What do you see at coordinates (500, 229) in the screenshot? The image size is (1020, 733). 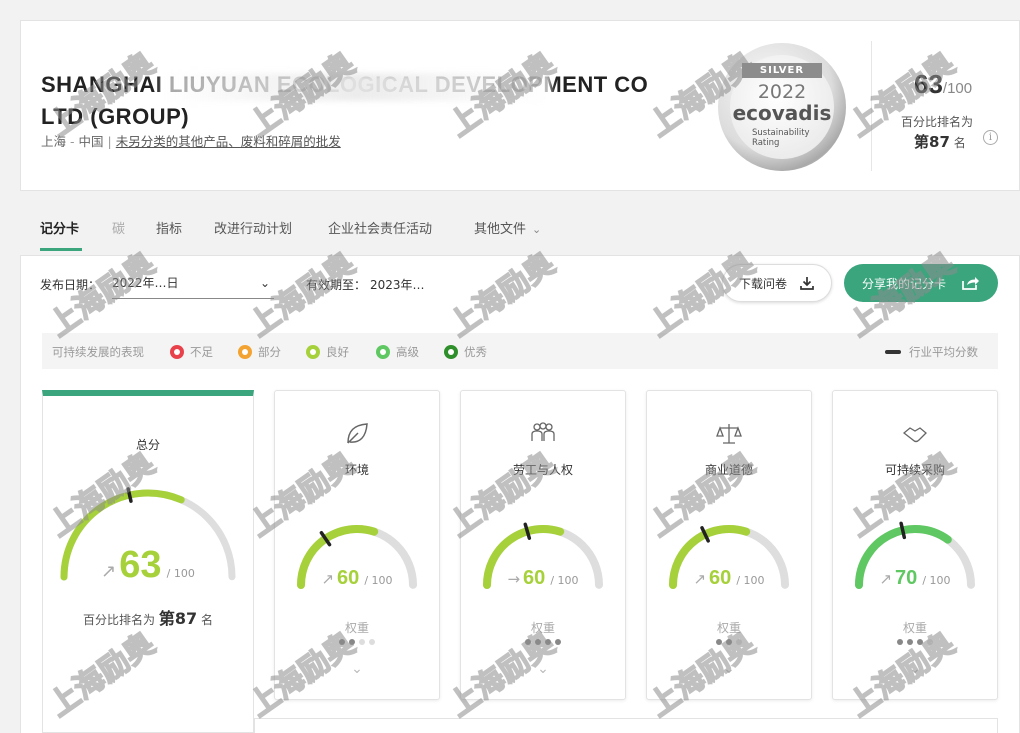 I see `tab-other-documents-label: 其他文件` at bounding box center [500, 229].